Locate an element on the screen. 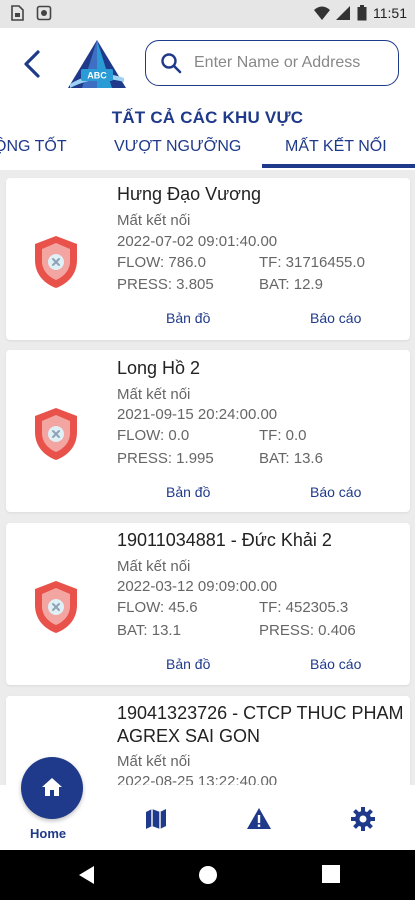 Image resolution: width=415 pixels, height=900 pixels. battery-icon is located at coordinates (362, 13).